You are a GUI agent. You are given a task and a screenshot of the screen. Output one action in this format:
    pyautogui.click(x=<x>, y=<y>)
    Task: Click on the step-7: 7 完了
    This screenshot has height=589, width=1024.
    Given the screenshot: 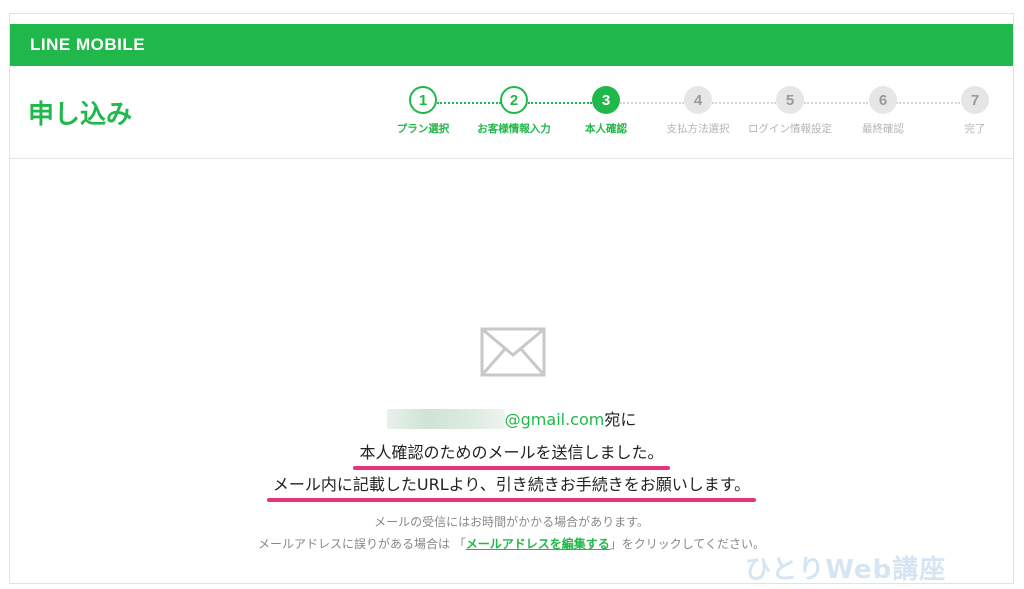 What is the action you would take?
    pyautogui.click(x=972, y=111)
    